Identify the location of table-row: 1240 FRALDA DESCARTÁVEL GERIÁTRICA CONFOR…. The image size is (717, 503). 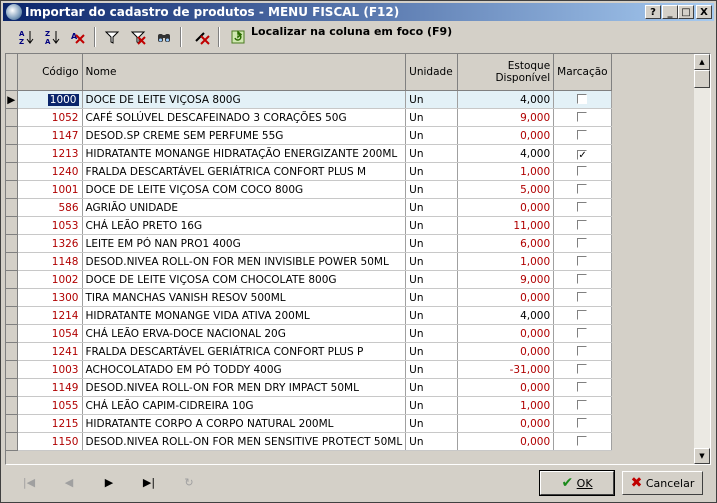
(309, 171).